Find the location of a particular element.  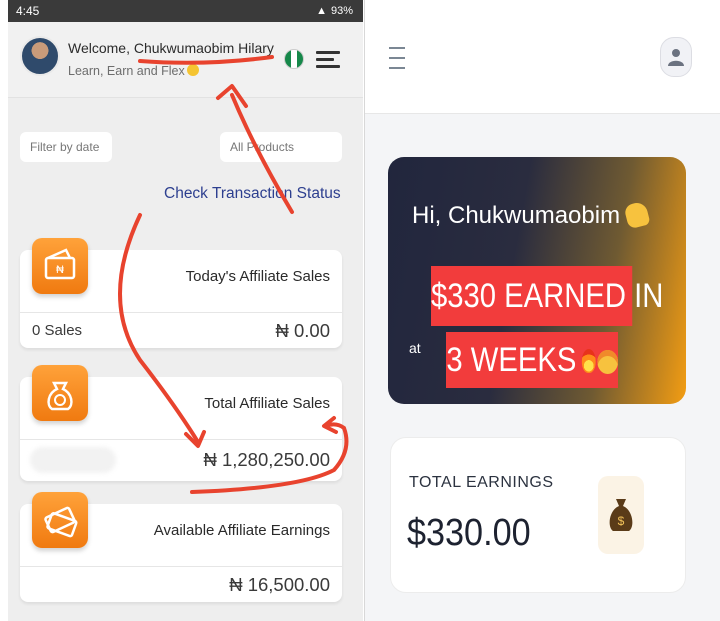

flag-icon is located at coordinates (294, 59).